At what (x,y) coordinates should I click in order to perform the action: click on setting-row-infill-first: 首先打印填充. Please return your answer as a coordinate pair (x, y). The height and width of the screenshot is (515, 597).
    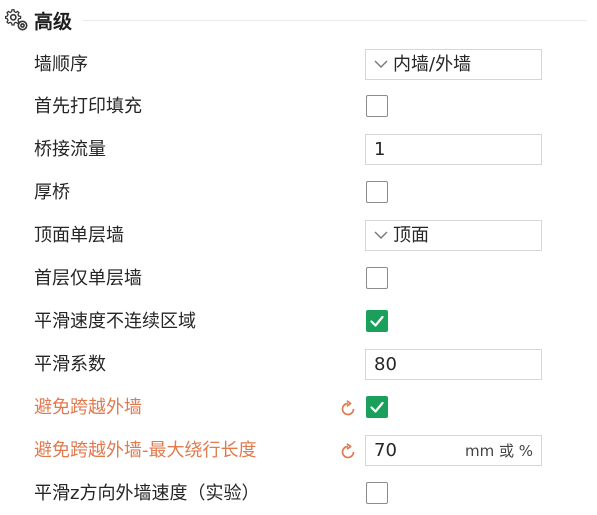
    Looking at the image, I should click on (298, 107).